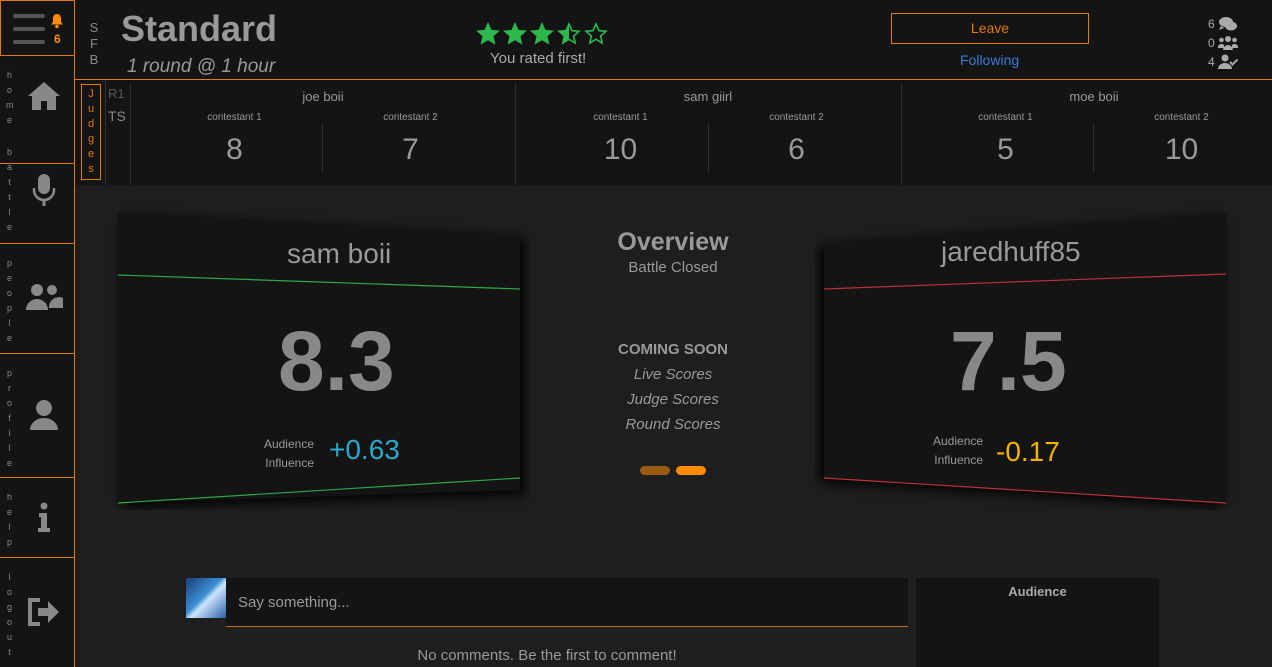  I want to click on judge-score: 6, so click(796, 149).